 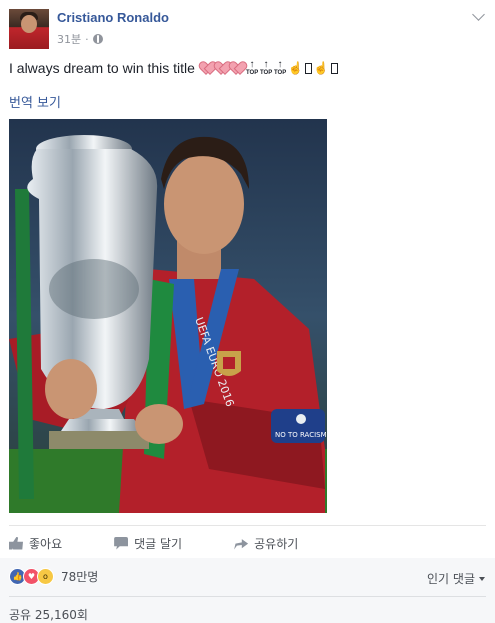 What do you see at coordinates (69, 39) in the screenshot?
I see `post-time: 31분` at bounding box center [69, 39].